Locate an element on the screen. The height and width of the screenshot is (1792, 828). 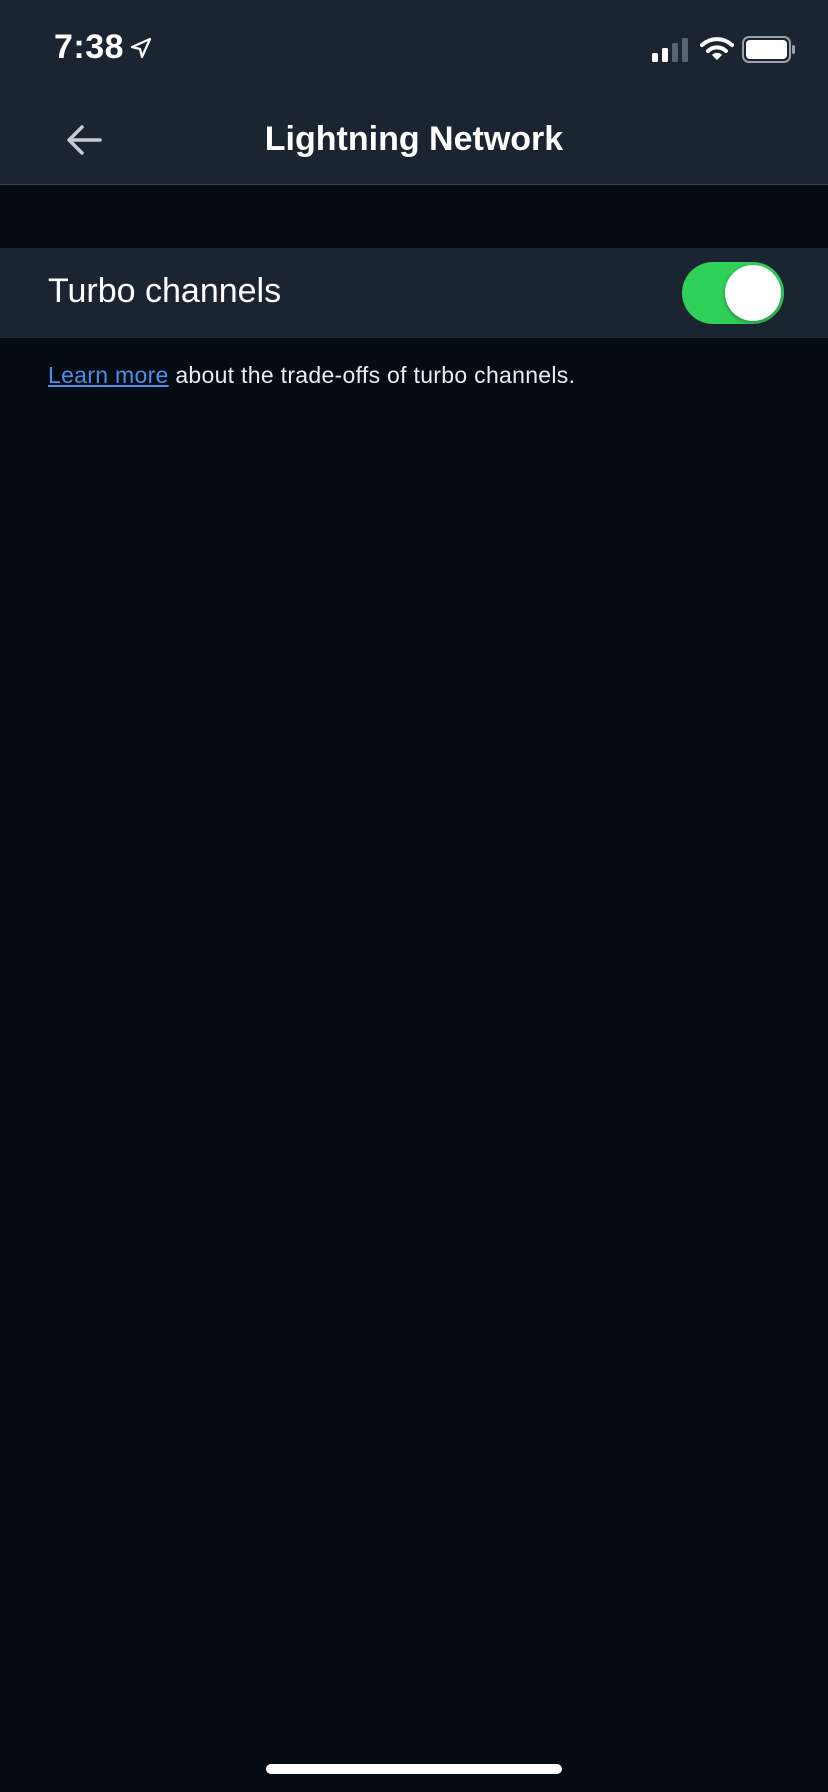
page-title: Lightning Network is located at coordinates (414, 139).